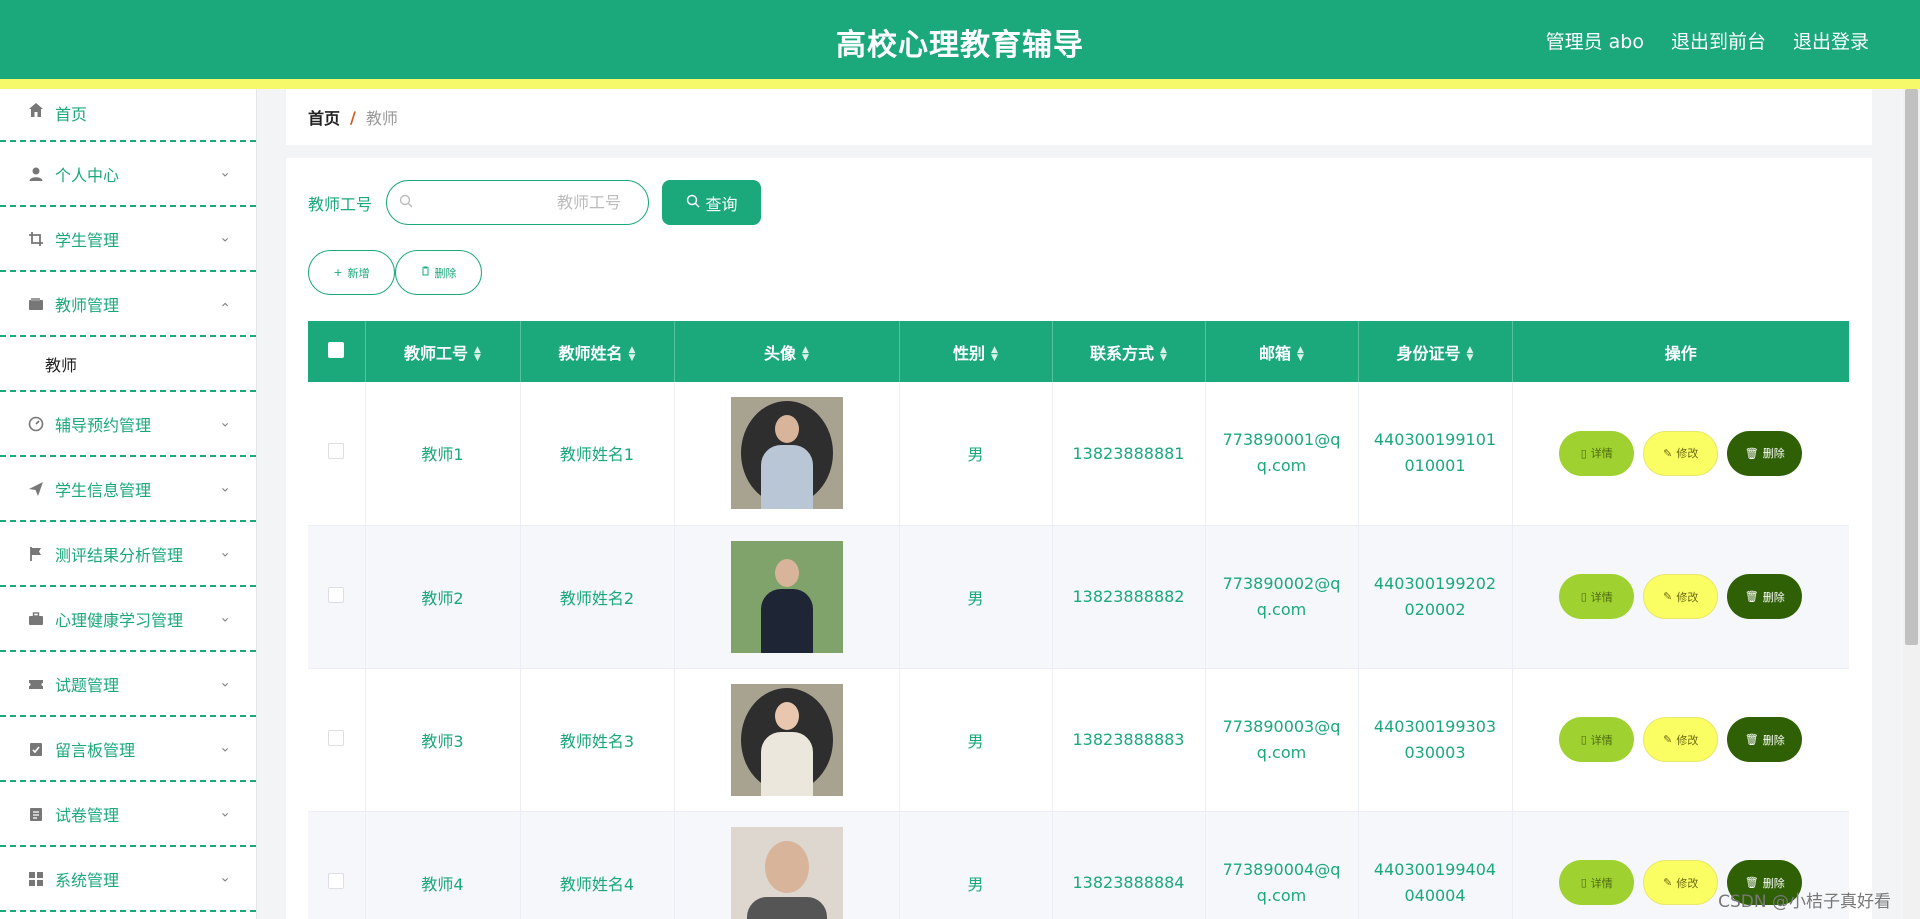 This screenshot has width=1920, height=919. I want to click on sidebar-item-label: 试卷管理, so click(87, 815).